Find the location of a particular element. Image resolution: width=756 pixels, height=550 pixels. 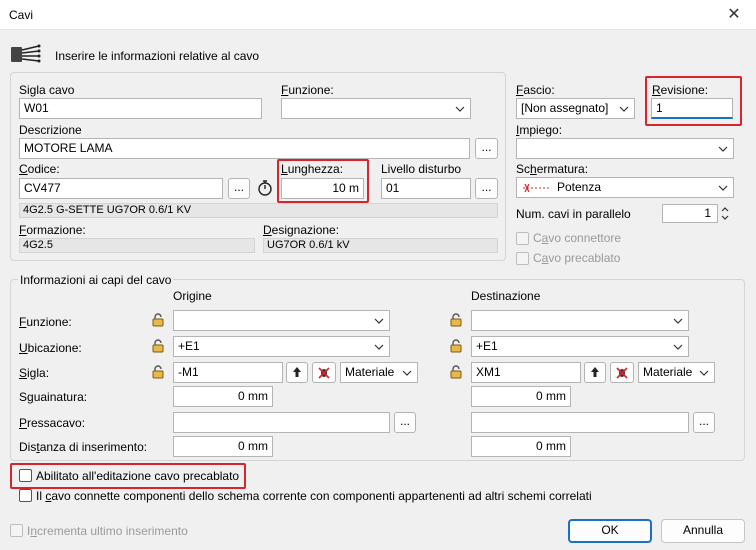

revisione-label: Revisione: is located at coordinates (680, 90).